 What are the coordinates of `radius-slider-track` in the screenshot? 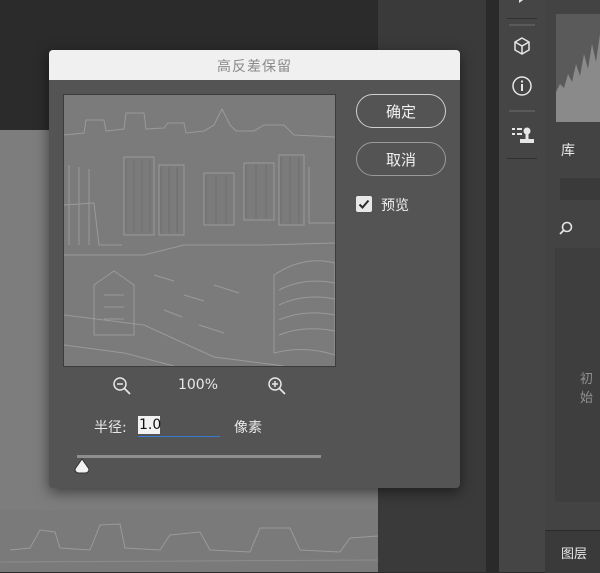 It's located at (199, 456).